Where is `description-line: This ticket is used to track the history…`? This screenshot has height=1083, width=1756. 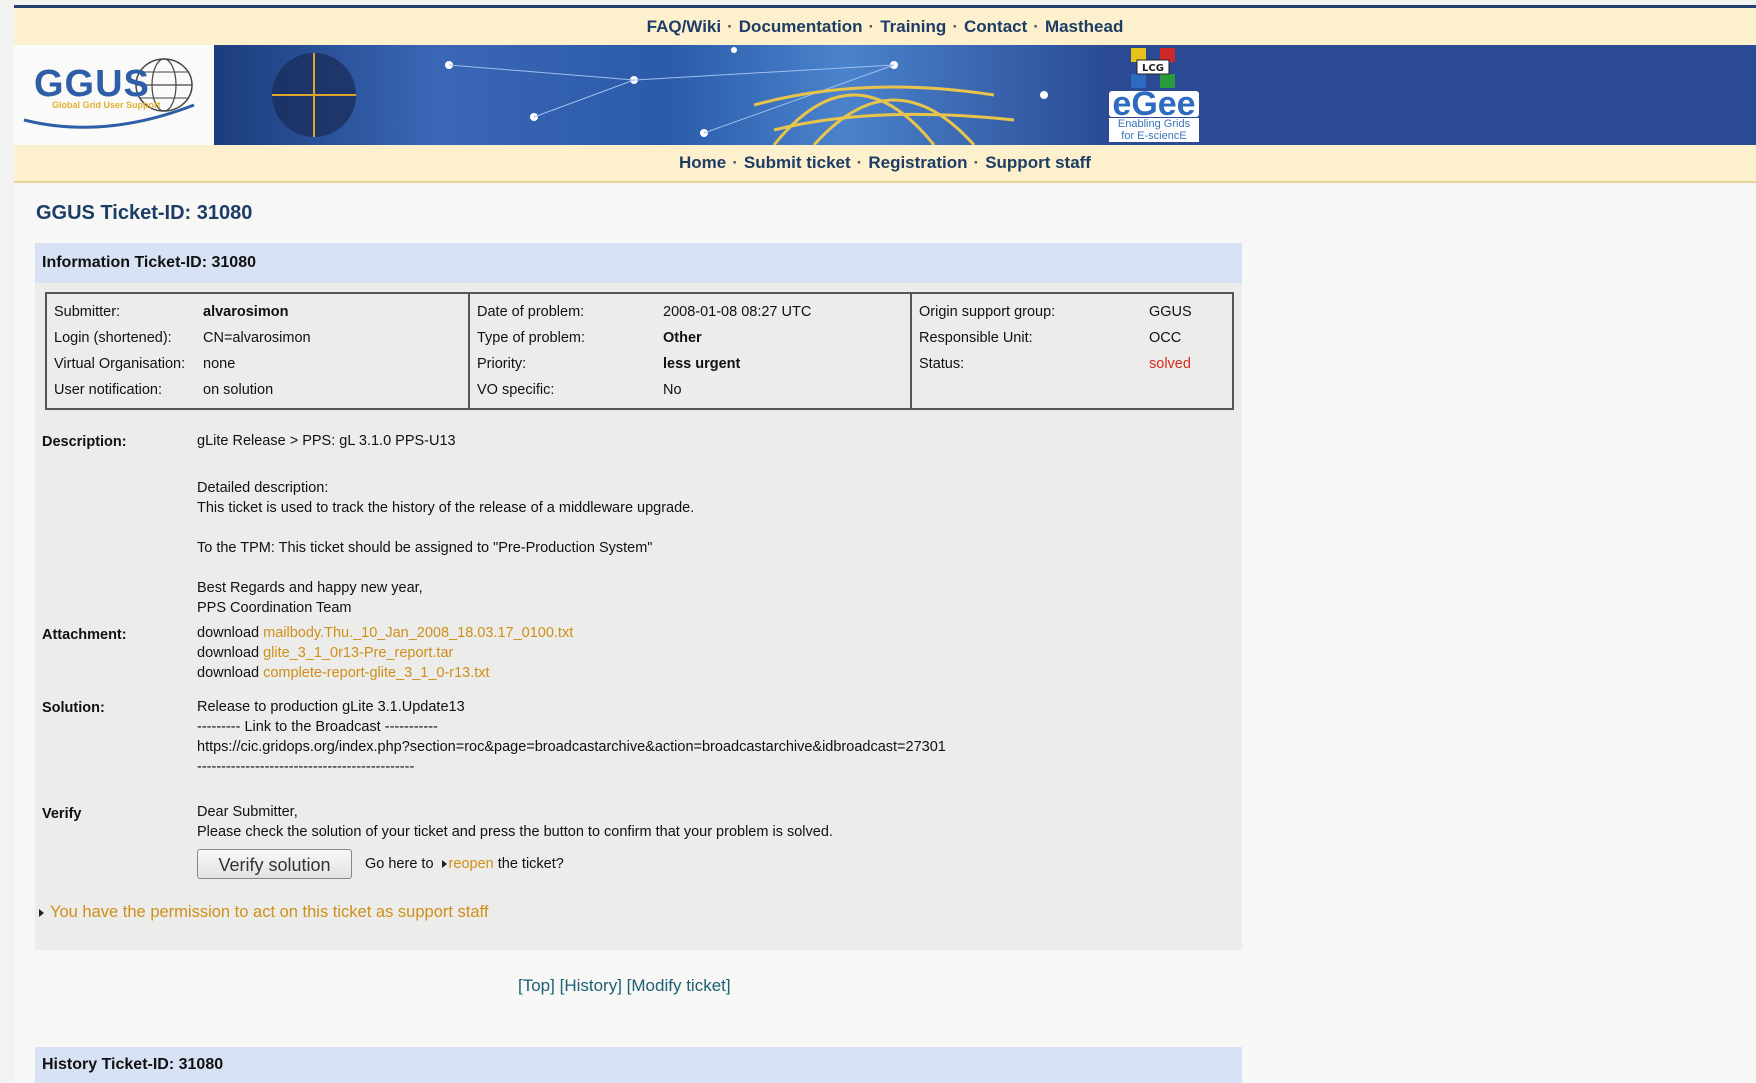 description-line: This ticket is used to track the history… is located at coordinates (446, 508).